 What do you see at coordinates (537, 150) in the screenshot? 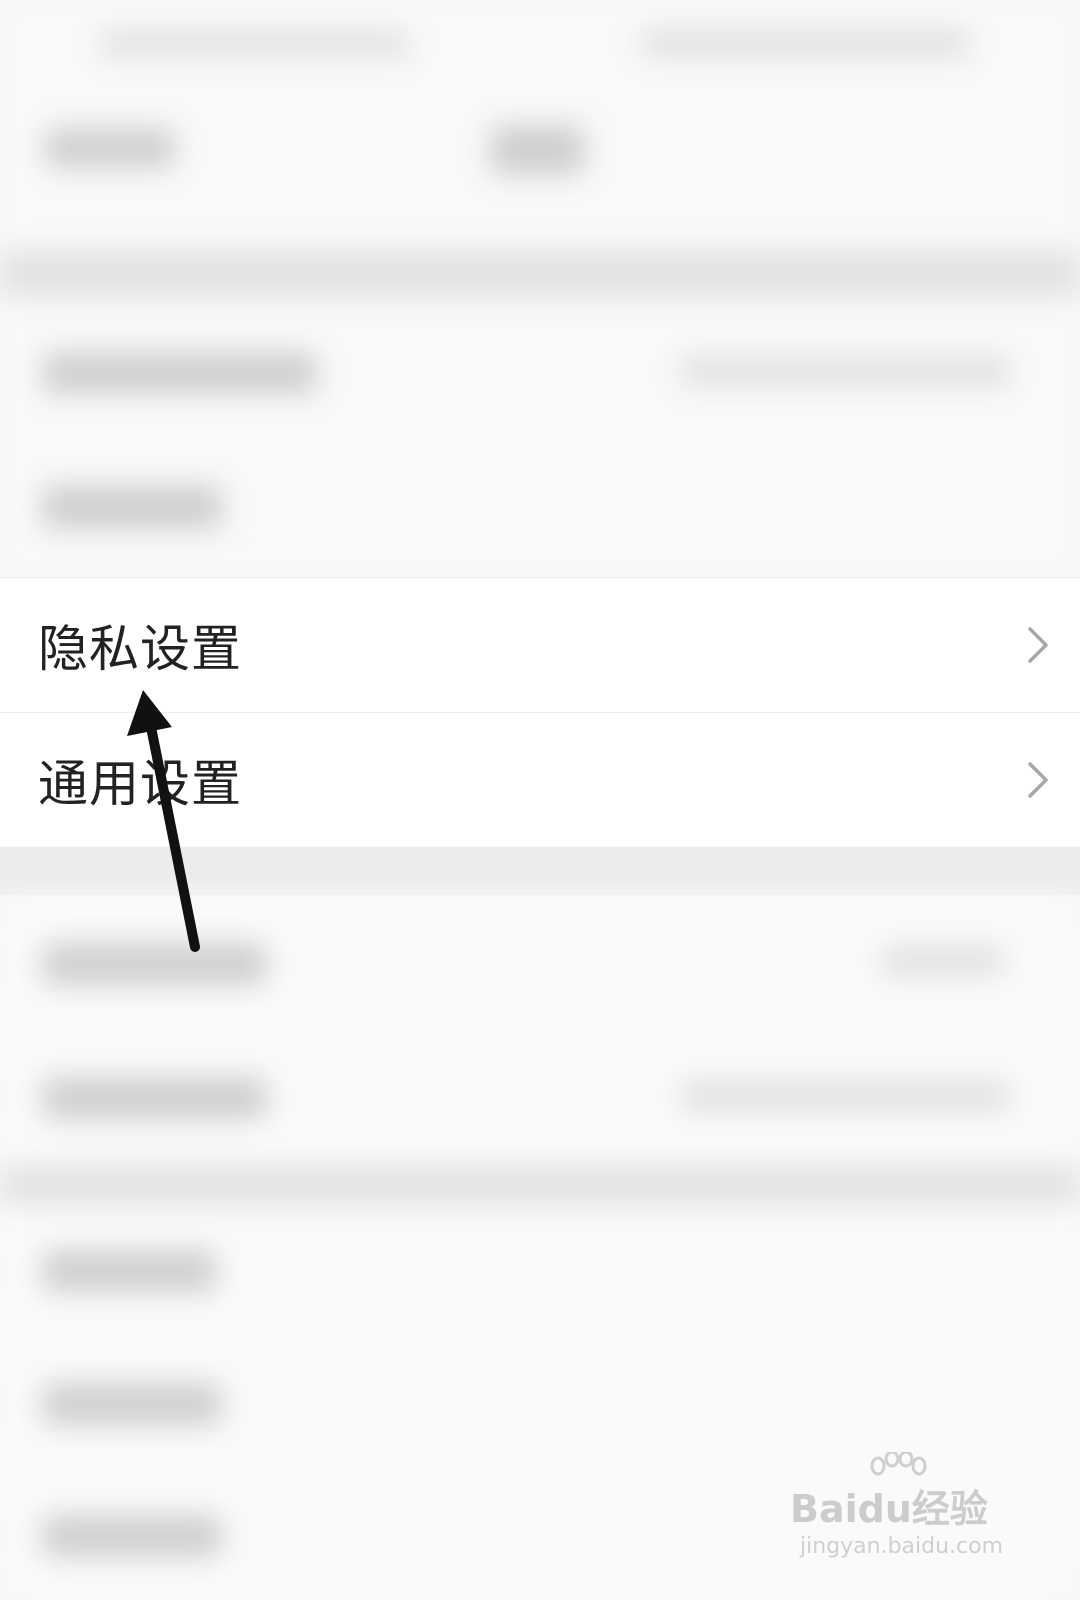
I see `blurred-page-title` at bounding box center [537, 150].